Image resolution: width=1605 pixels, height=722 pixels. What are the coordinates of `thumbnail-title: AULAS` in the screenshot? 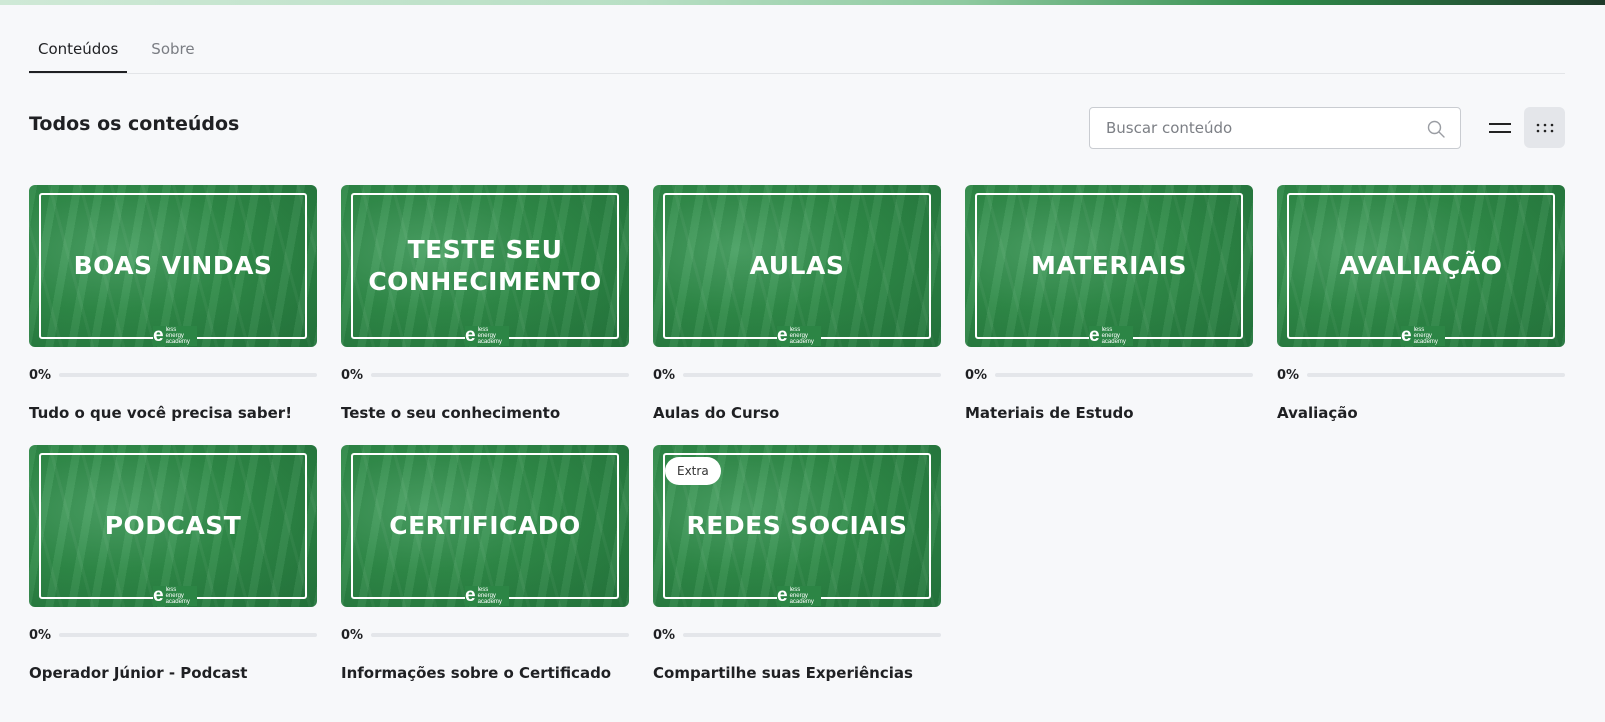 It's located at (797, 265).